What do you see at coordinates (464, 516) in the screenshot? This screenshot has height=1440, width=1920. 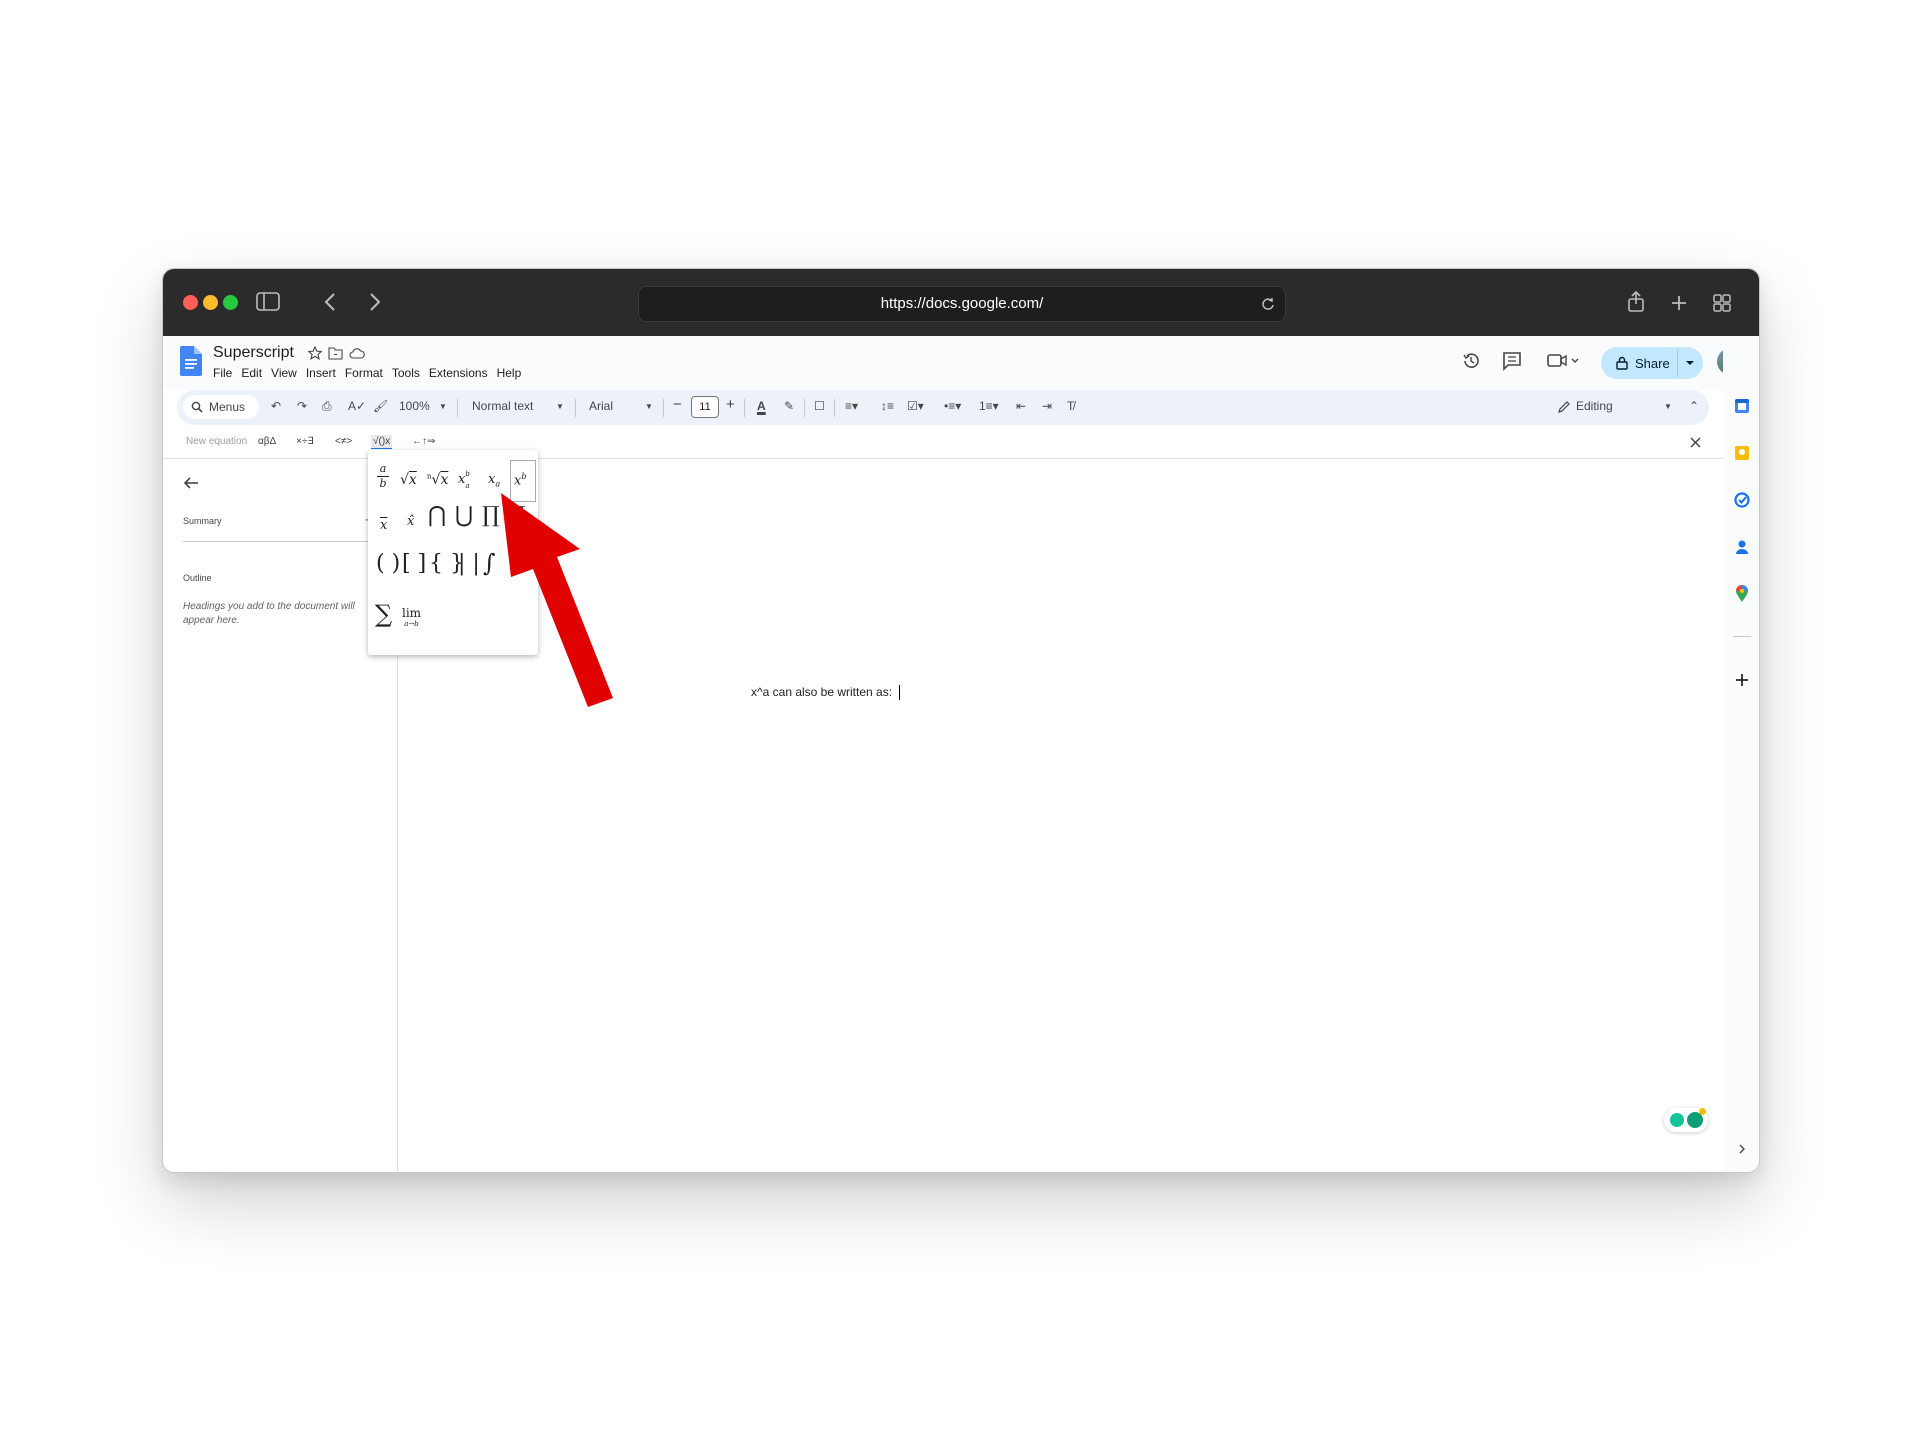 I see `symbol-big-union: ⋃` at bounding box center [464, 516].